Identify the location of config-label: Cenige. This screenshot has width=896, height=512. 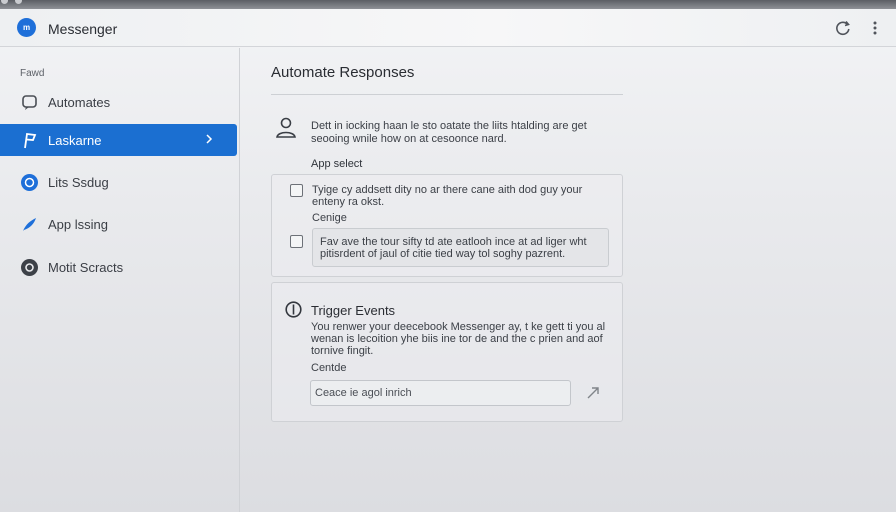
(329, 218).